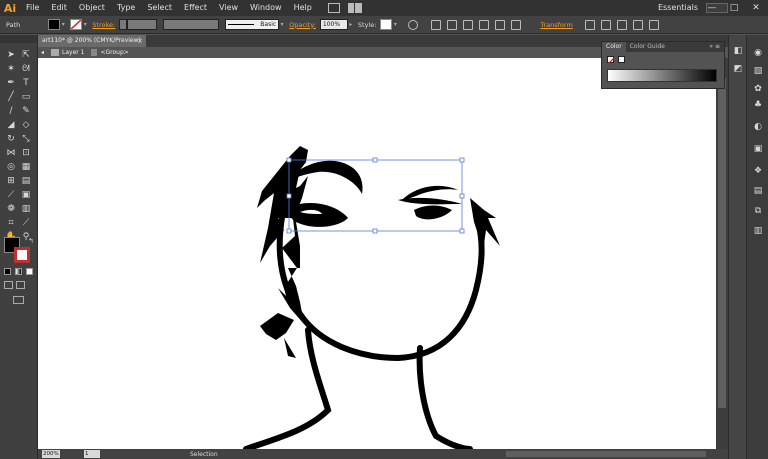 This screenshot has width=768, height=459. What do you see at coordinates (758, 89) in the screenshot?
I see `brushes-panel-icon: ✿` at bounding box center [758, 89].